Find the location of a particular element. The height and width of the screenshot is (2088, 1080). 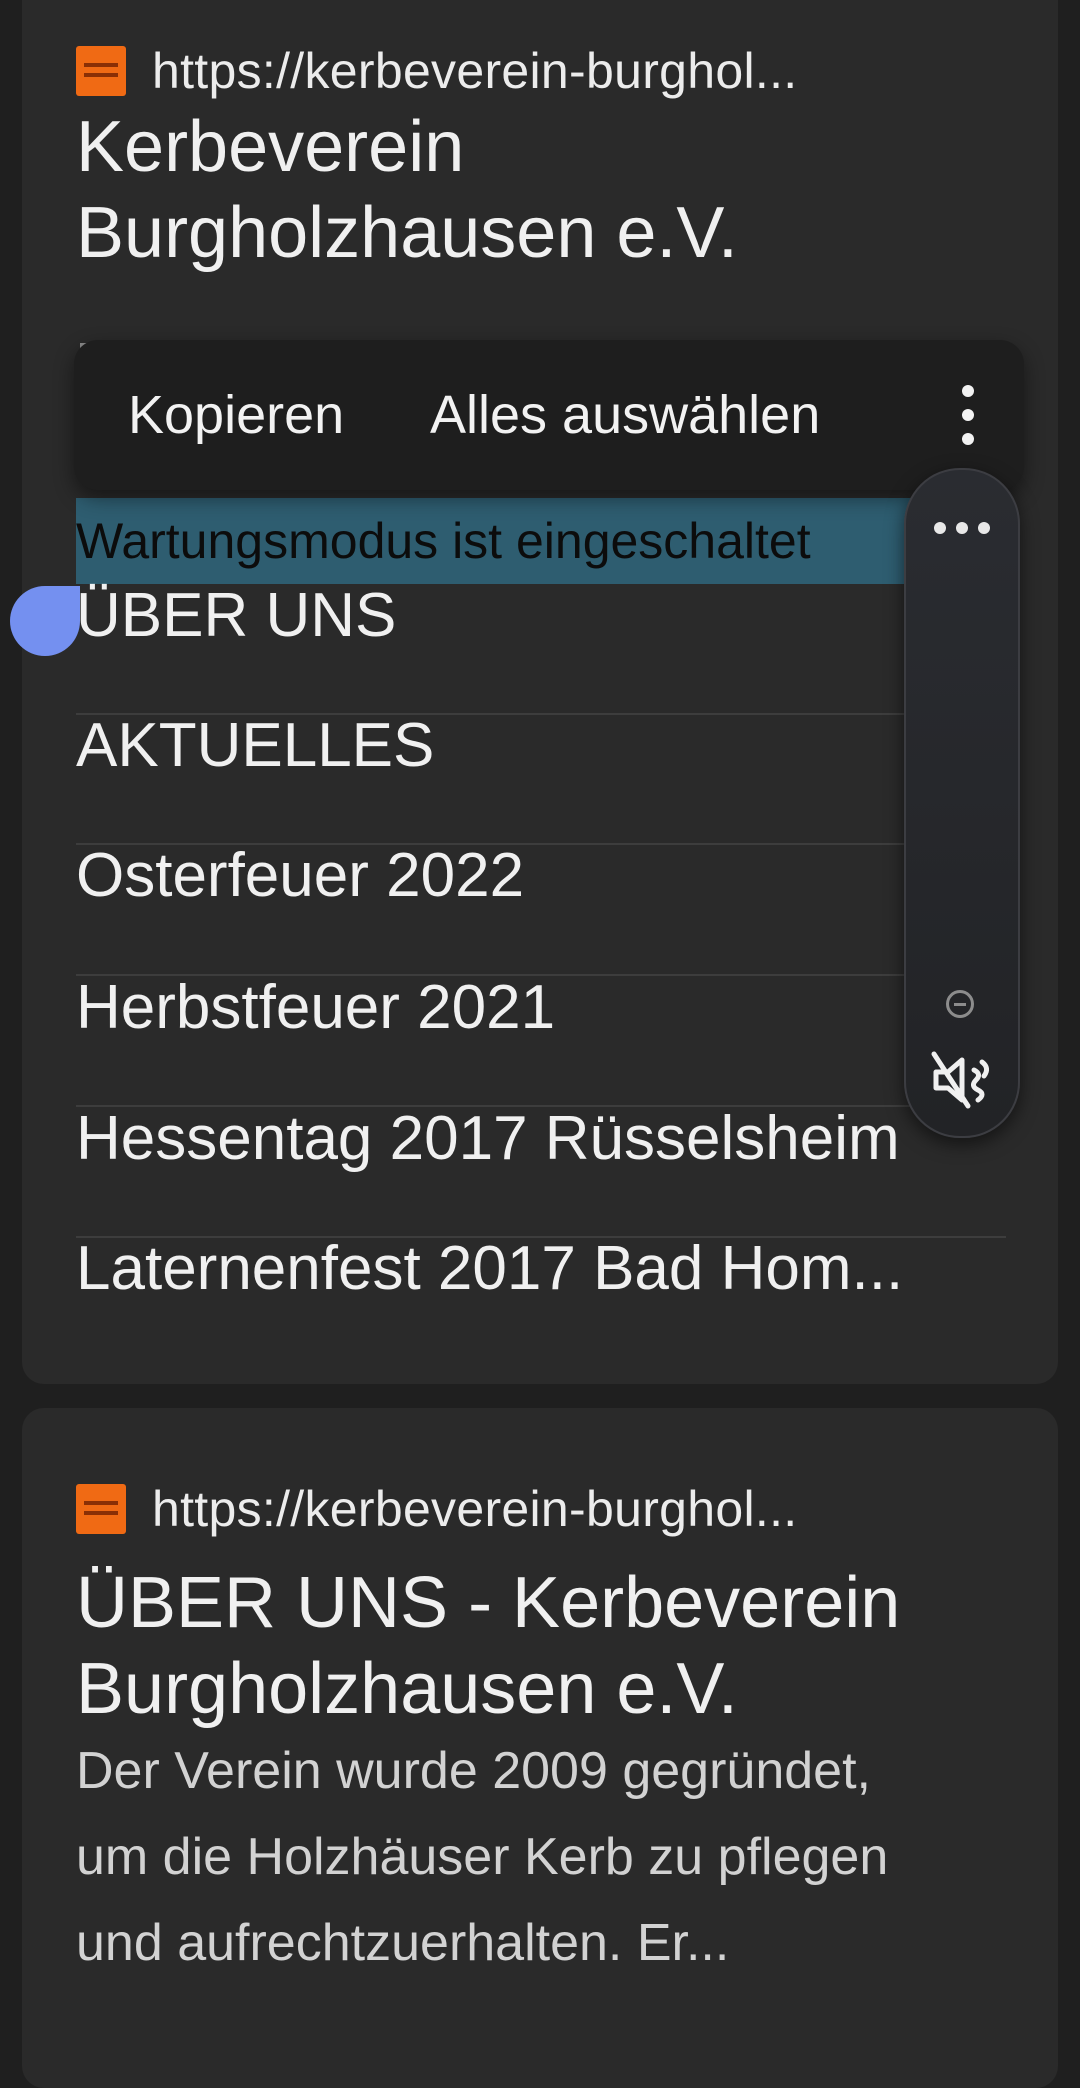

more-vert-icon is located at coordinates (968, 415).